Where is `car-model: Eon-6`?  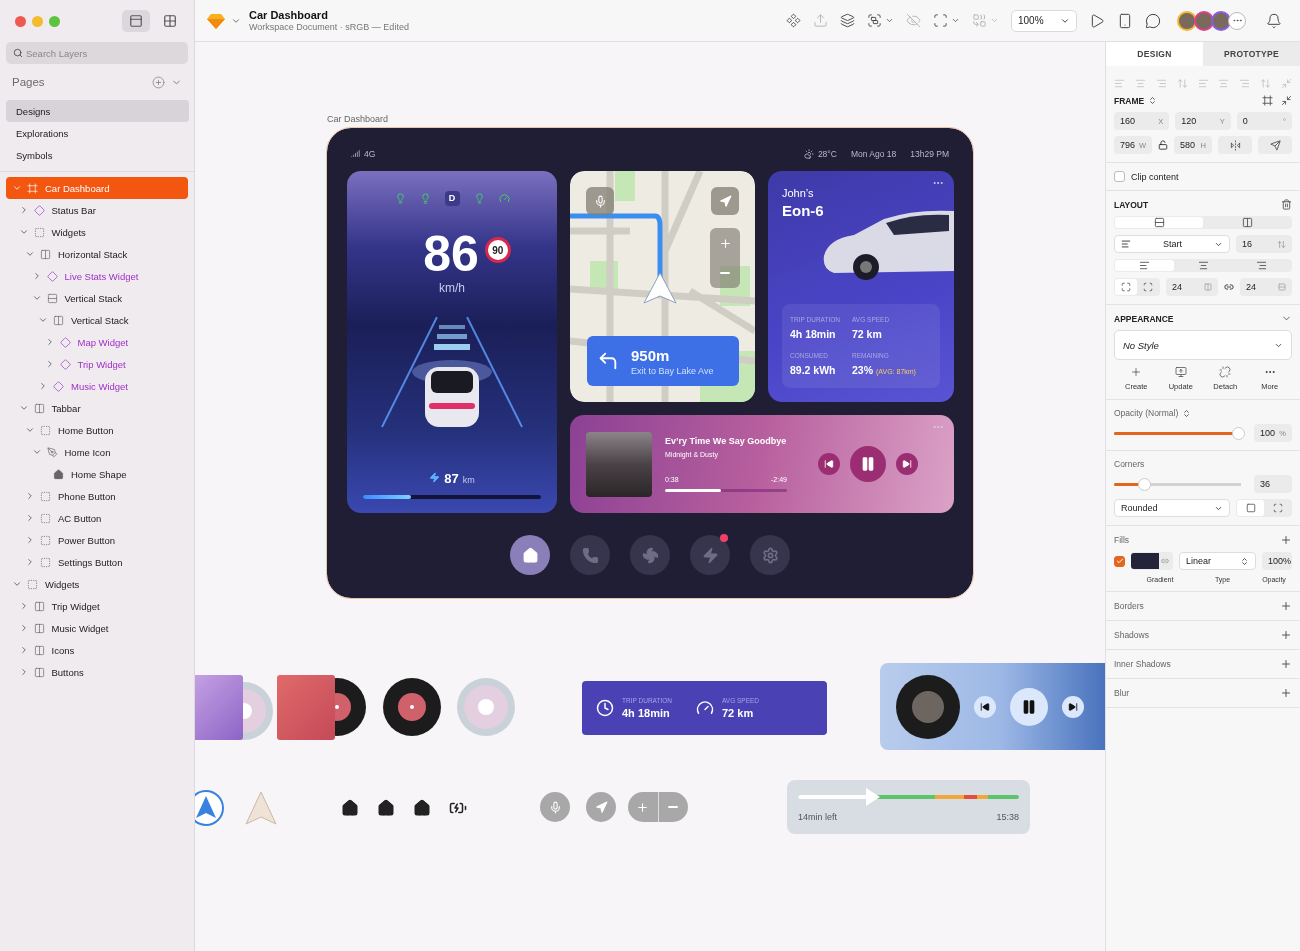 car-model: Eon-6 is located at coordinates (803, 210).